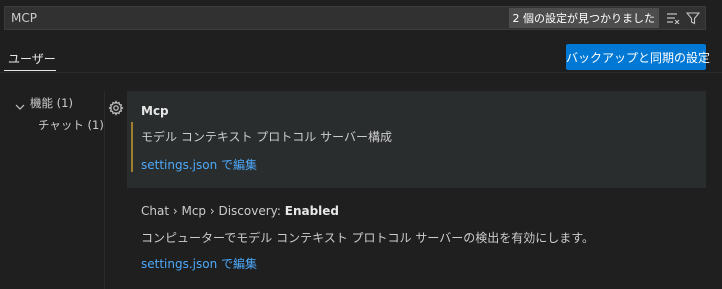 Image resolution: width=722 pixels, height=289 pixels. What do you see at coordinates (116, 108) in the screenshot?
I see `gear-icon` at bounding box center [116, 108].